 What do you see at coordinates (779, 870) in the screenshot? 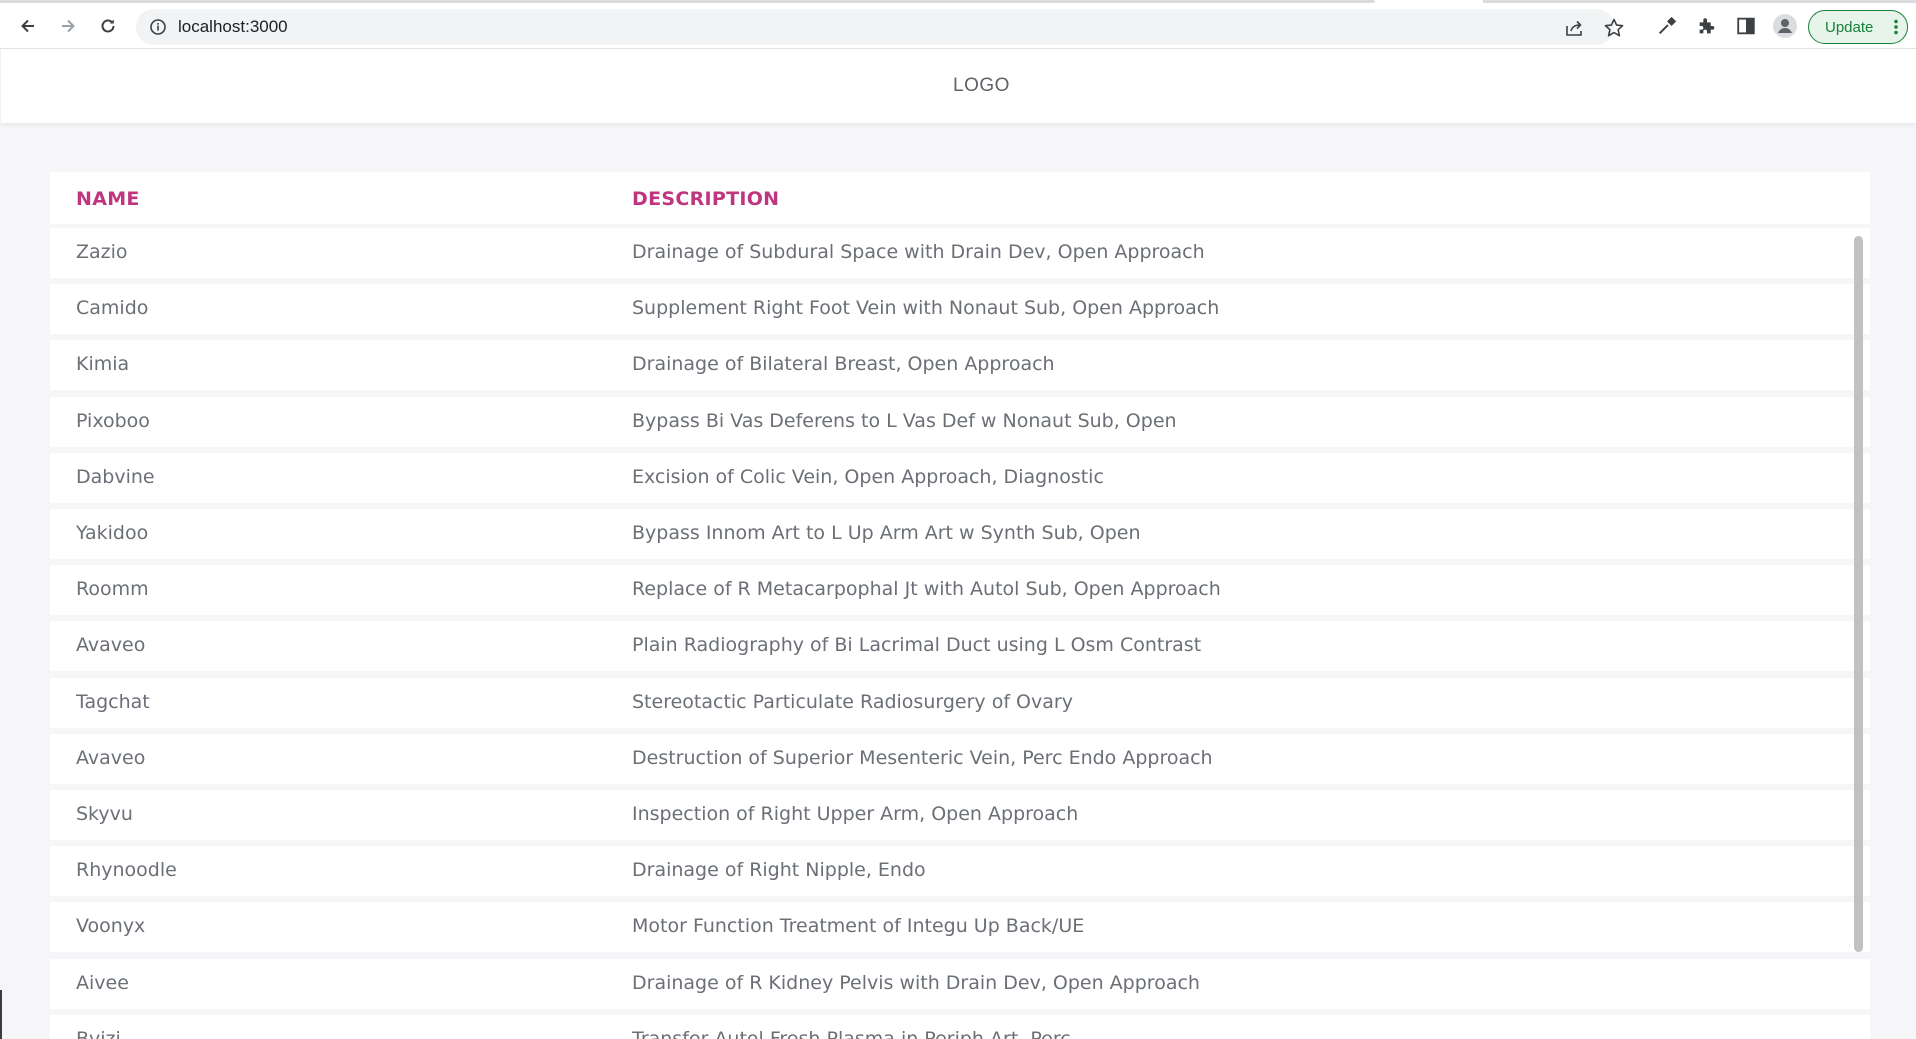
I see `cell-description: Drainage of Right Nipple, Endo` at bounding box center [779, 870].